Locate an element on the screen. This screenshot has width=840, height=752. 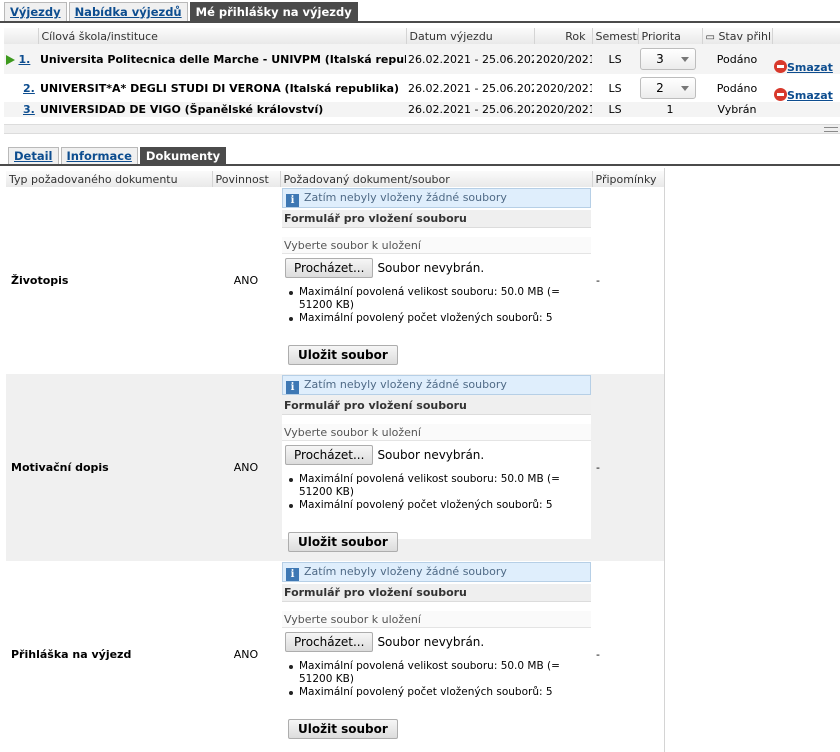
row-number-link: 2. is located at coordinates (29, 88).